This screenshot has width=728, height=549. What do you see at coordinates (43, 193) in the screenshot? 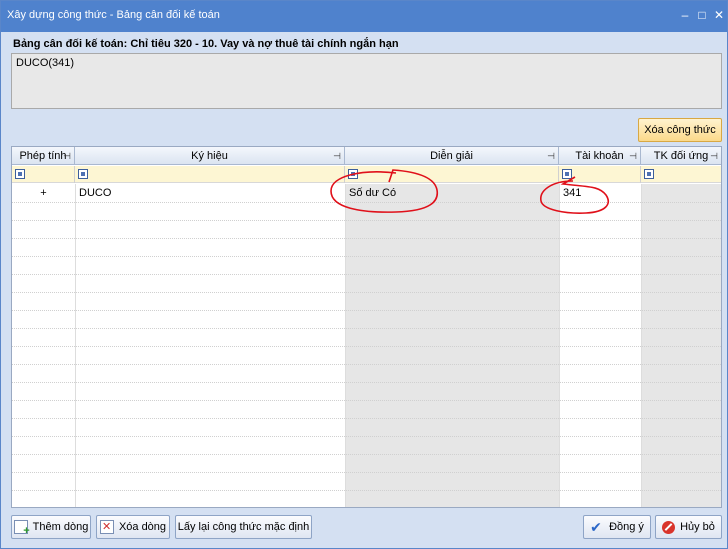
I see `cell-operator: +` at bounding box center [43, 193].